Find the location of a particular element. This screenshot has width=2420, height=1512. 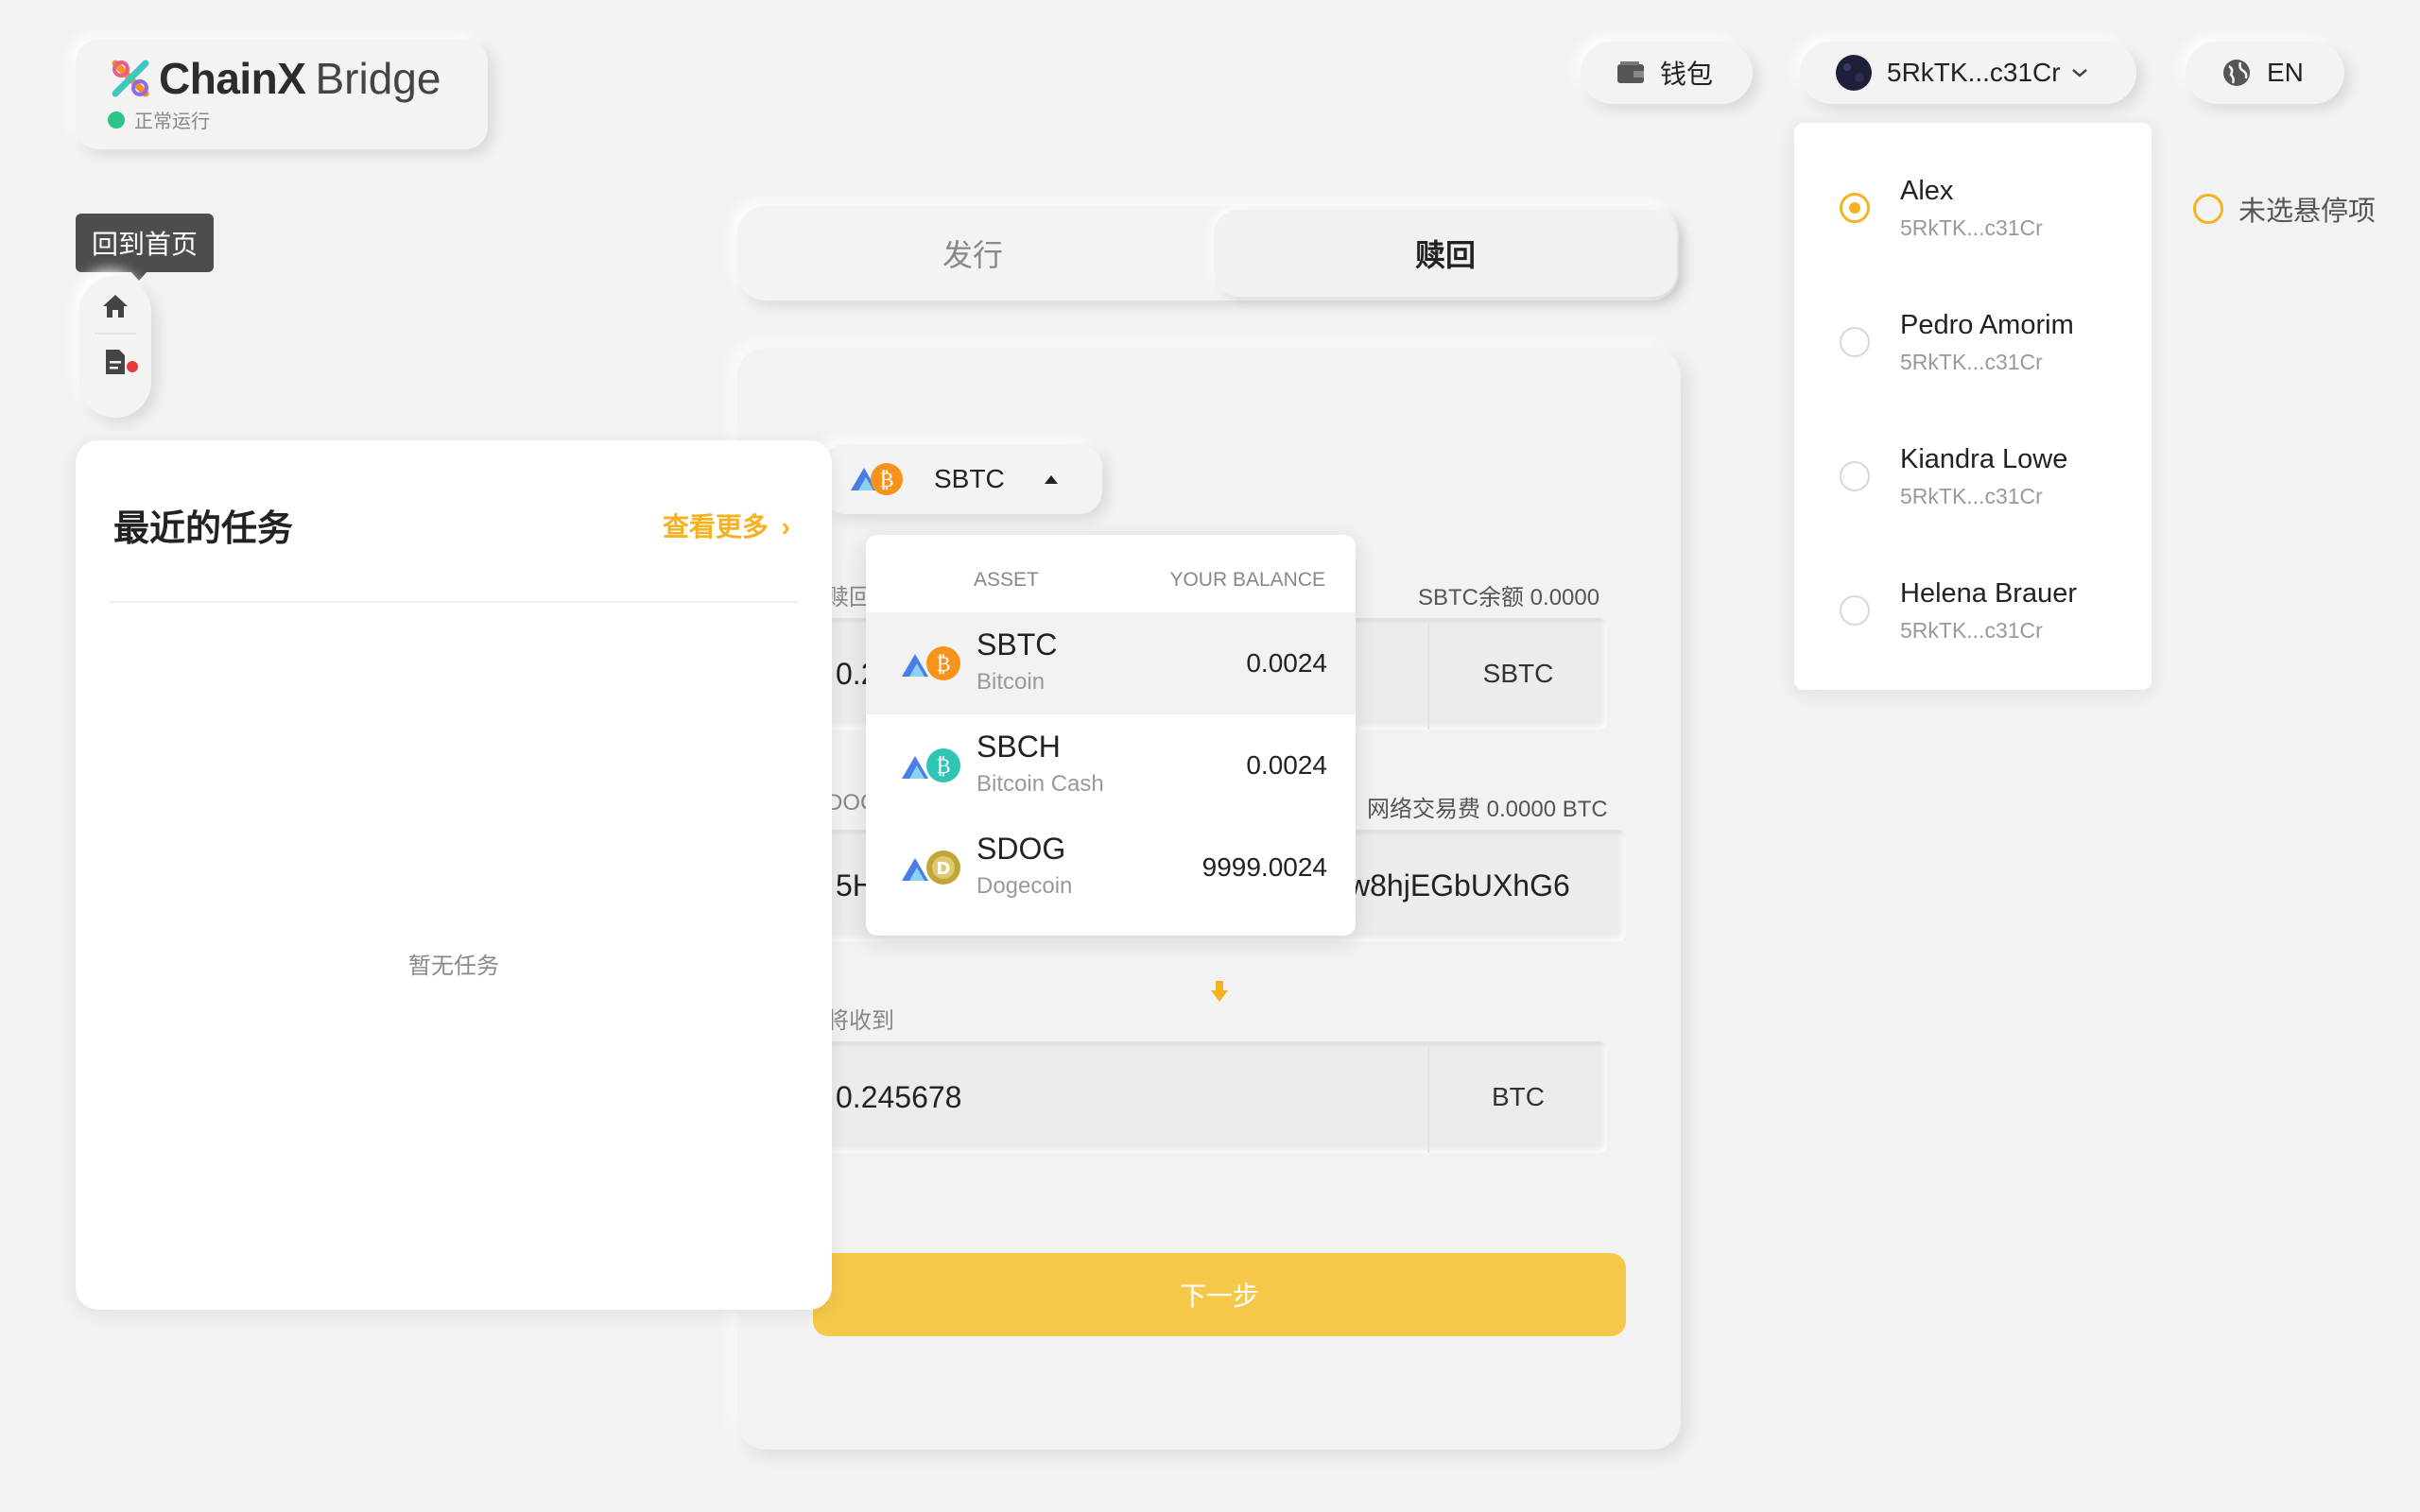

asset-option-sdog: D SDOG Dogecoin 9999.0024 is located at coordinates (1111, 867).